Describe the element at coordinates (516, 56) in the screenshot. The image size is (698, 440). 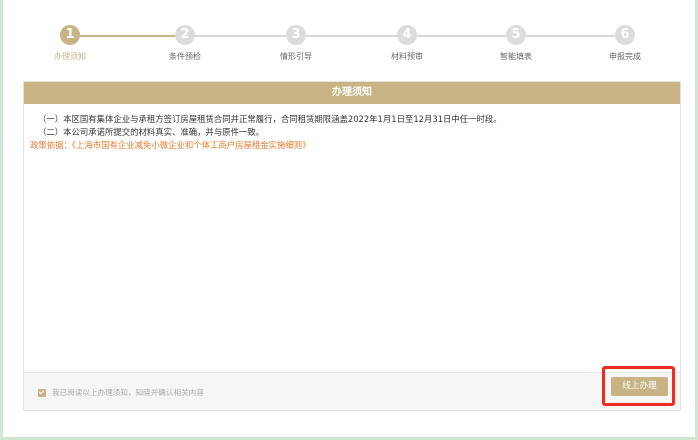
I see `step-label: 智能填表` at that location.